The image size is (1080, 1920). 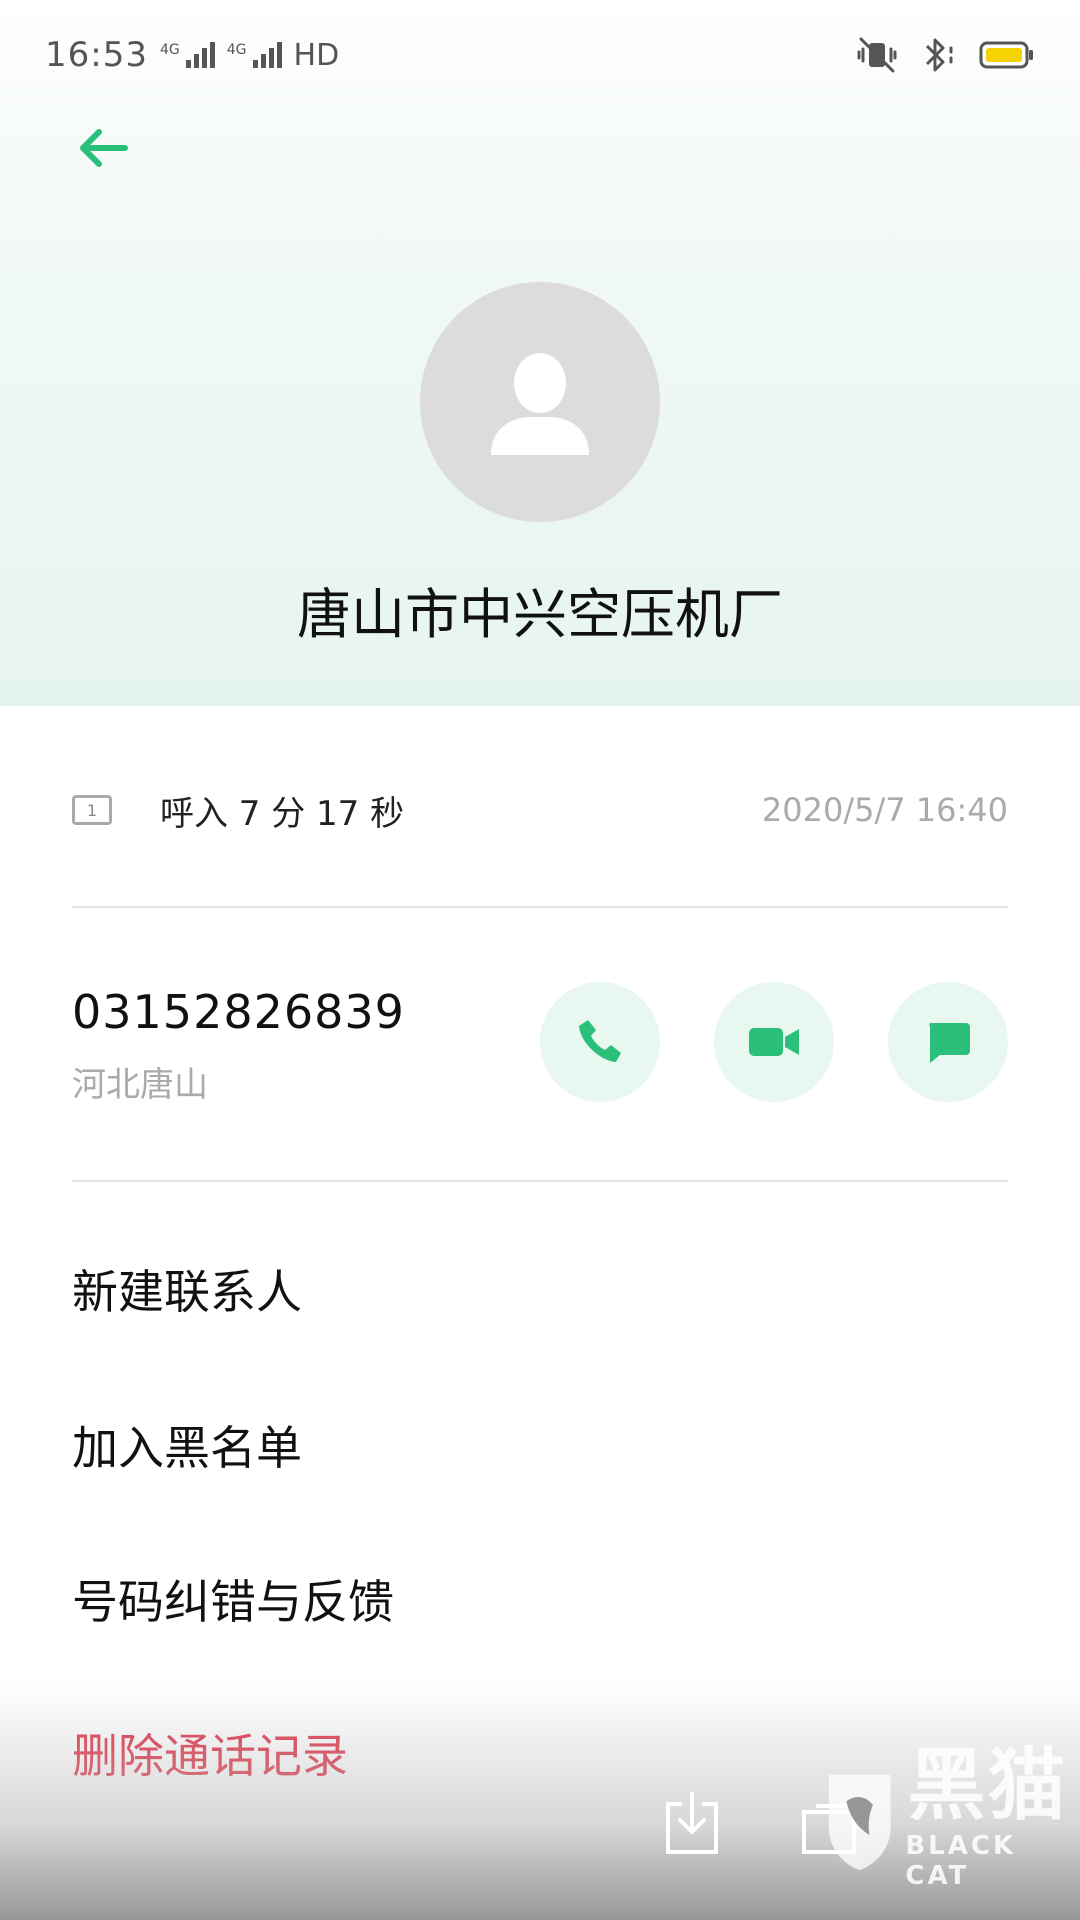 I want to click on vibrate-mute-icon, so click(x=877, y=55).